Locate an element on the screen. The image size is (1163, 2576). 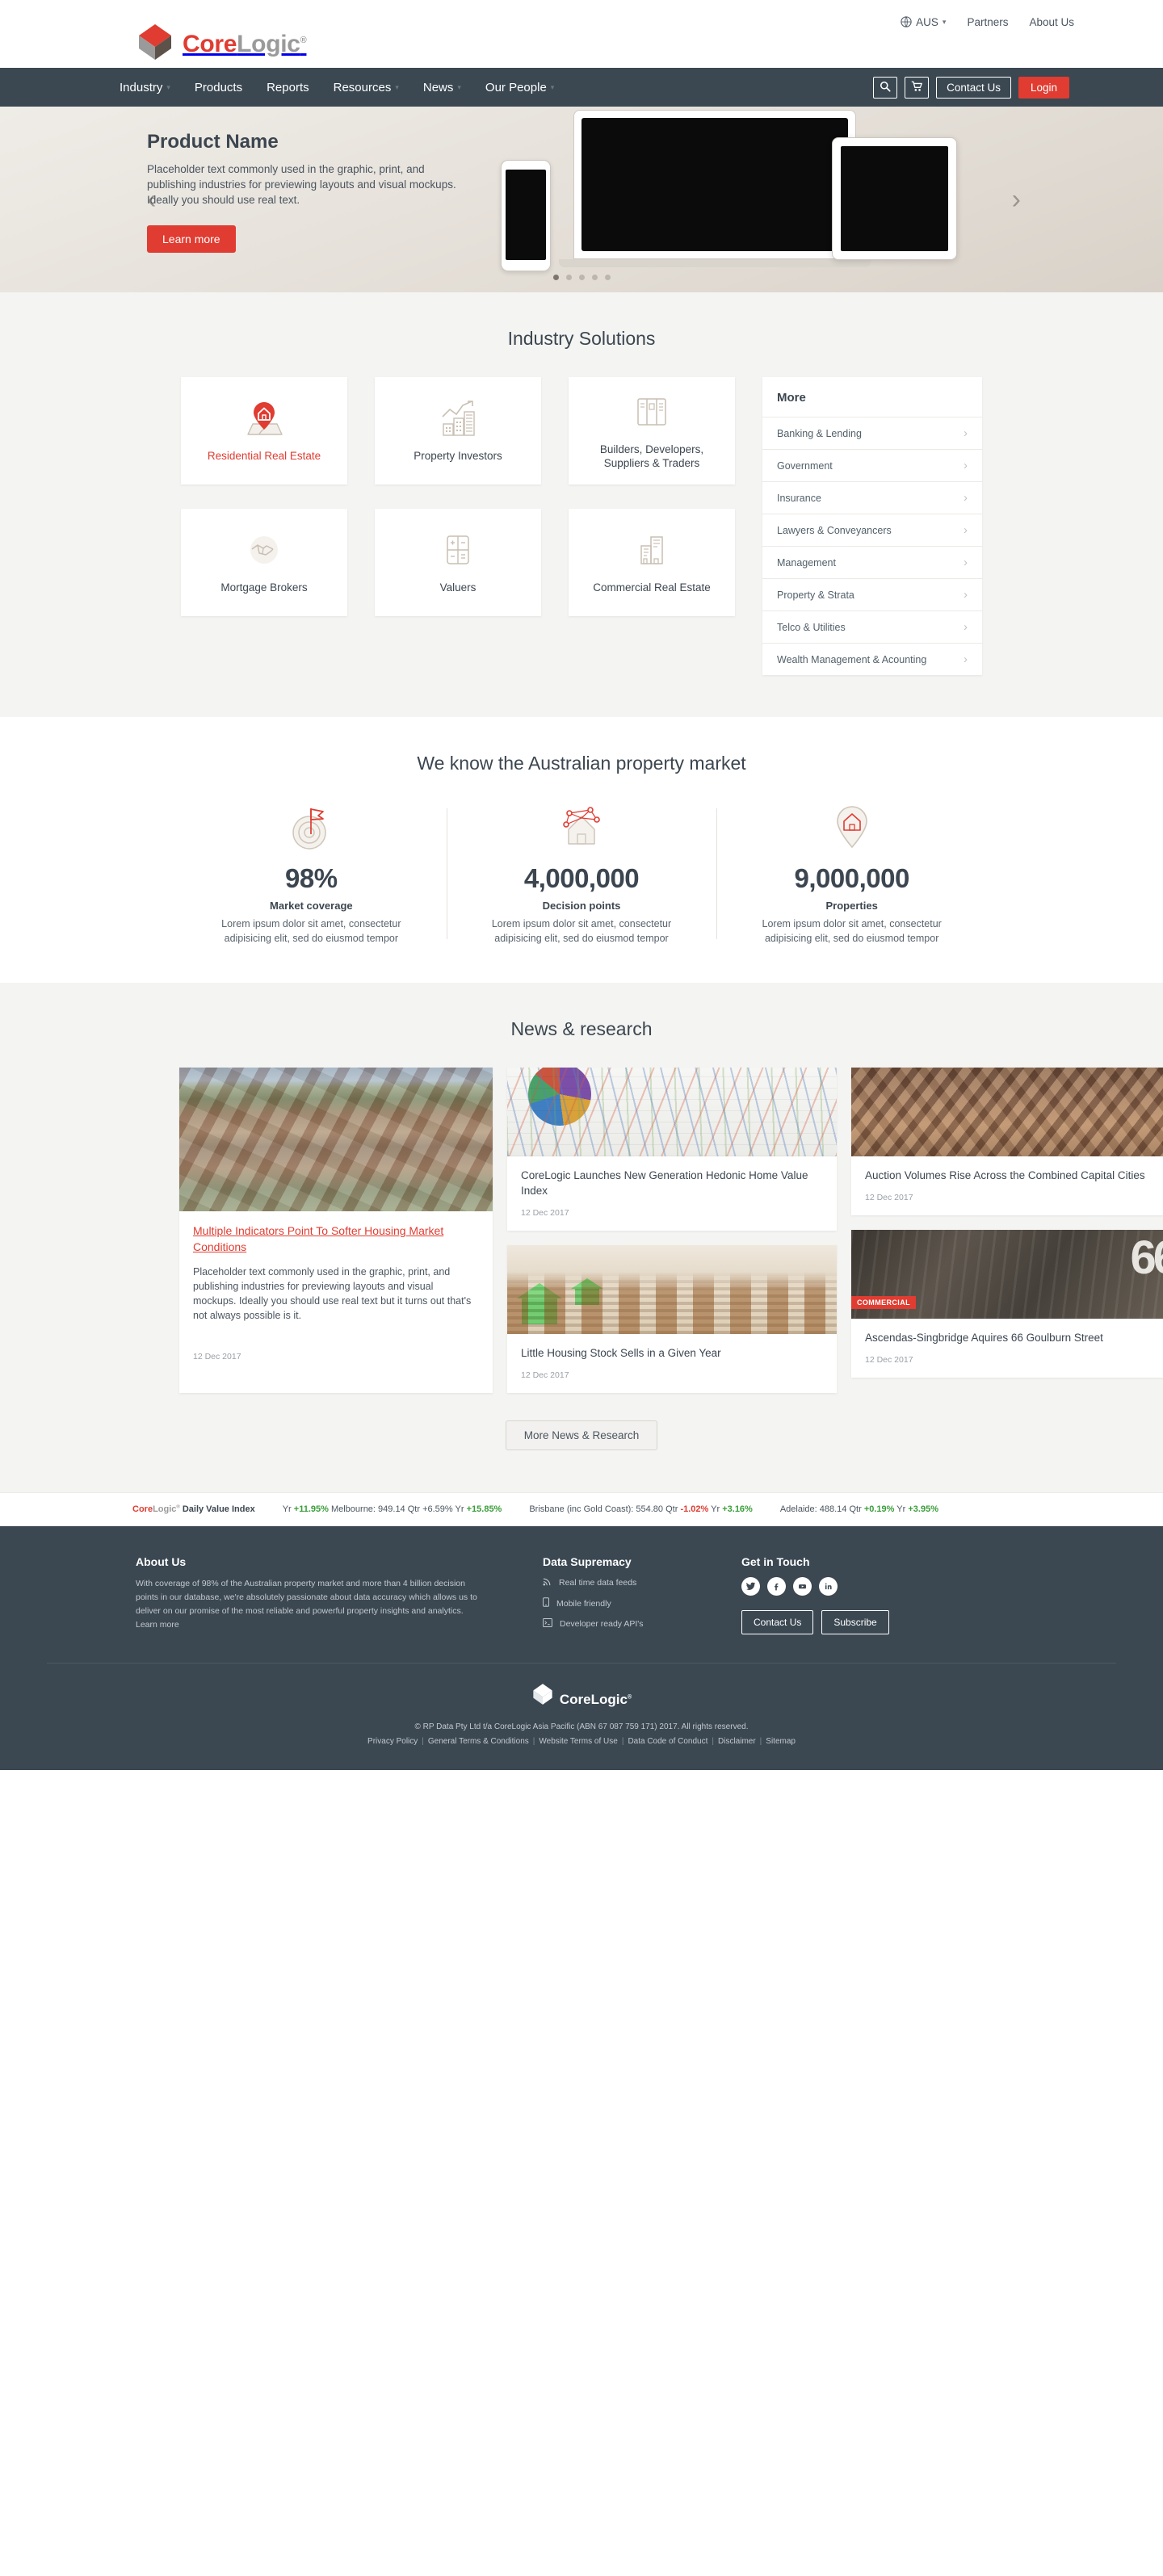
target-flag-icon is located at coordinates (311, 827).